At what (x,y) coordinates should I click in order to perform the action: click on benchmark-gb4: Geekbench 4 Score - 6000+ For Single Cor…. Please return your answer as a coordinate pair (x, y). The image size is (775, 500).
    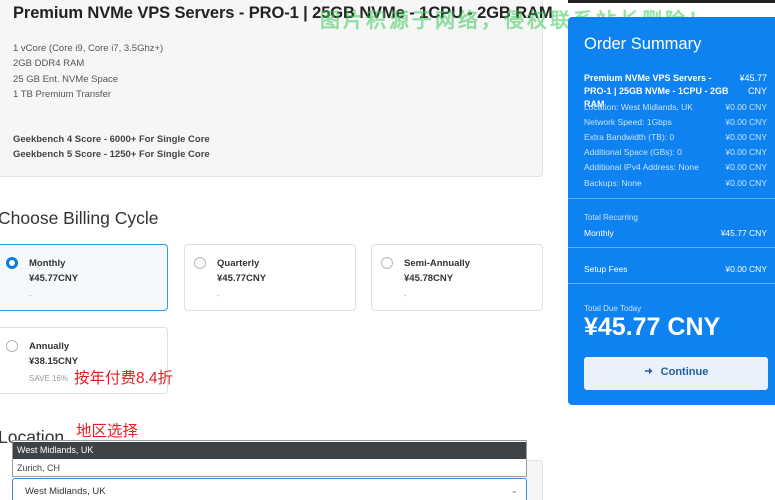
    Looking at the image, I should click on (111, 139).